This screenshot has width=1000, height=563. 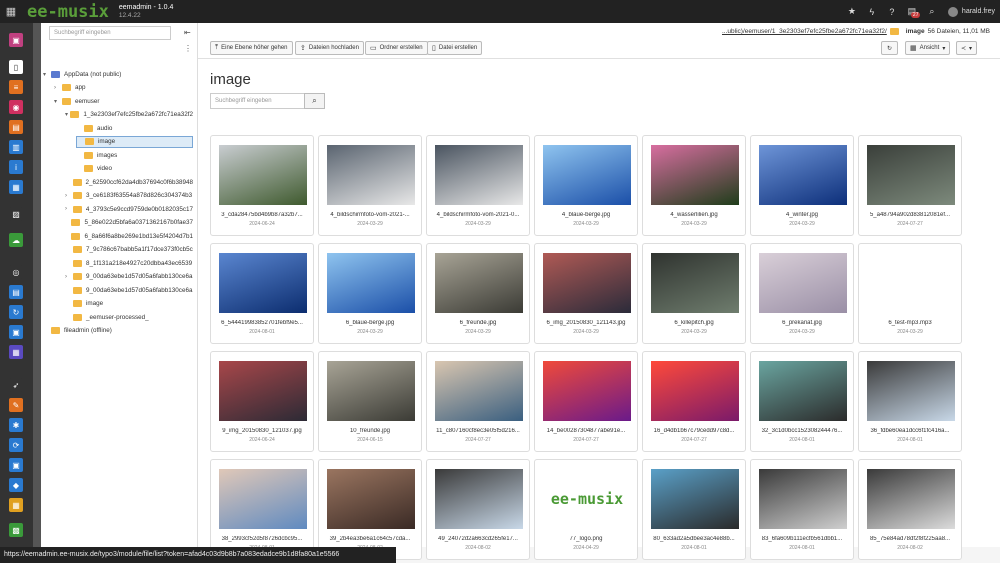 I want to click on permissions-icon: ◆, so click(x=16, y=485).